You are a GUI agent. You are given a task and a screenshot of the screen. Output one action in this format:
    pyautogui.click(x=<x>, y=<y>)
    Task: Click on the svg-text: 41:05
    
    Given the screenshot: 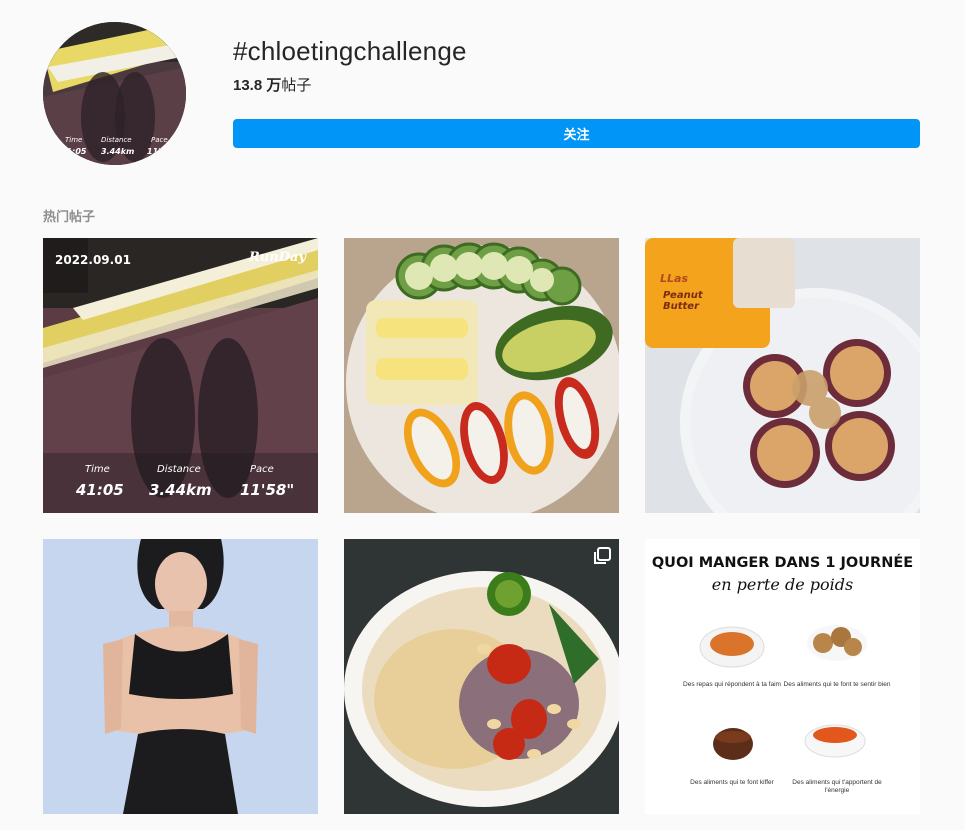 What is the action you would take?
    pyautogui.click(x=73, y=151)
    